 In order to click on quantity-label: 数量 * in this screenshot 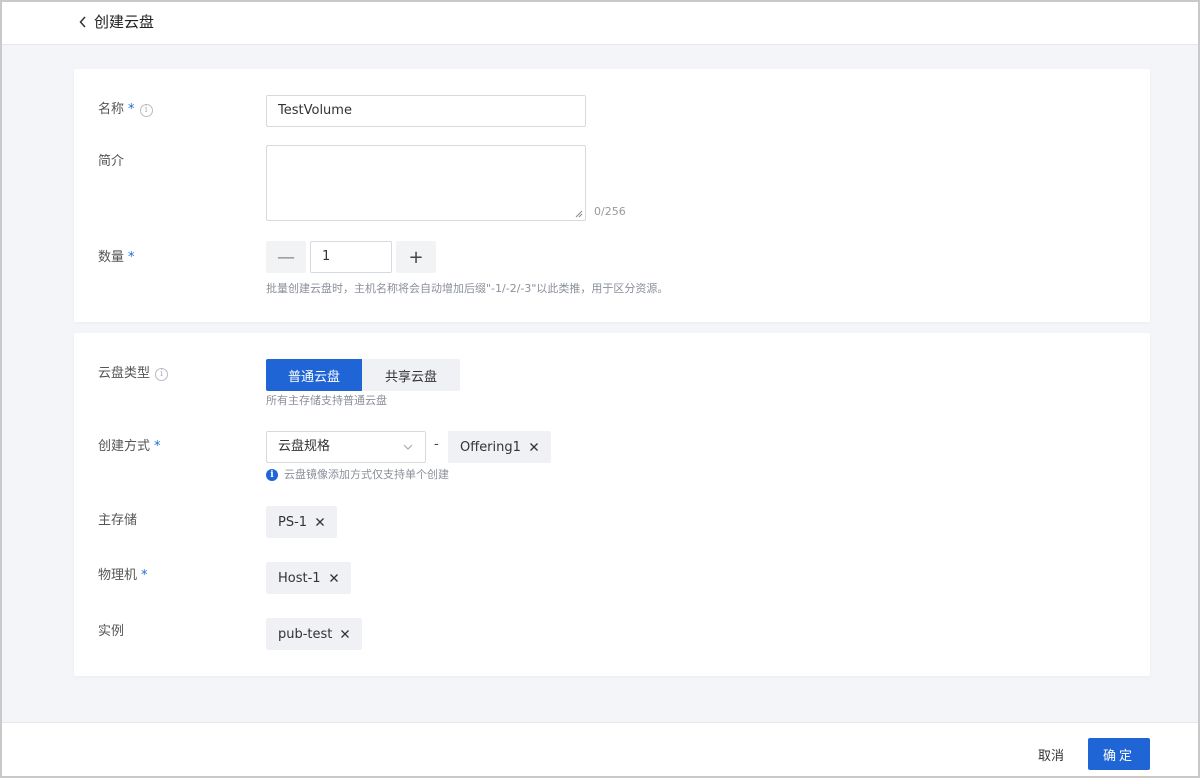, I will do `click(116, 258)`.